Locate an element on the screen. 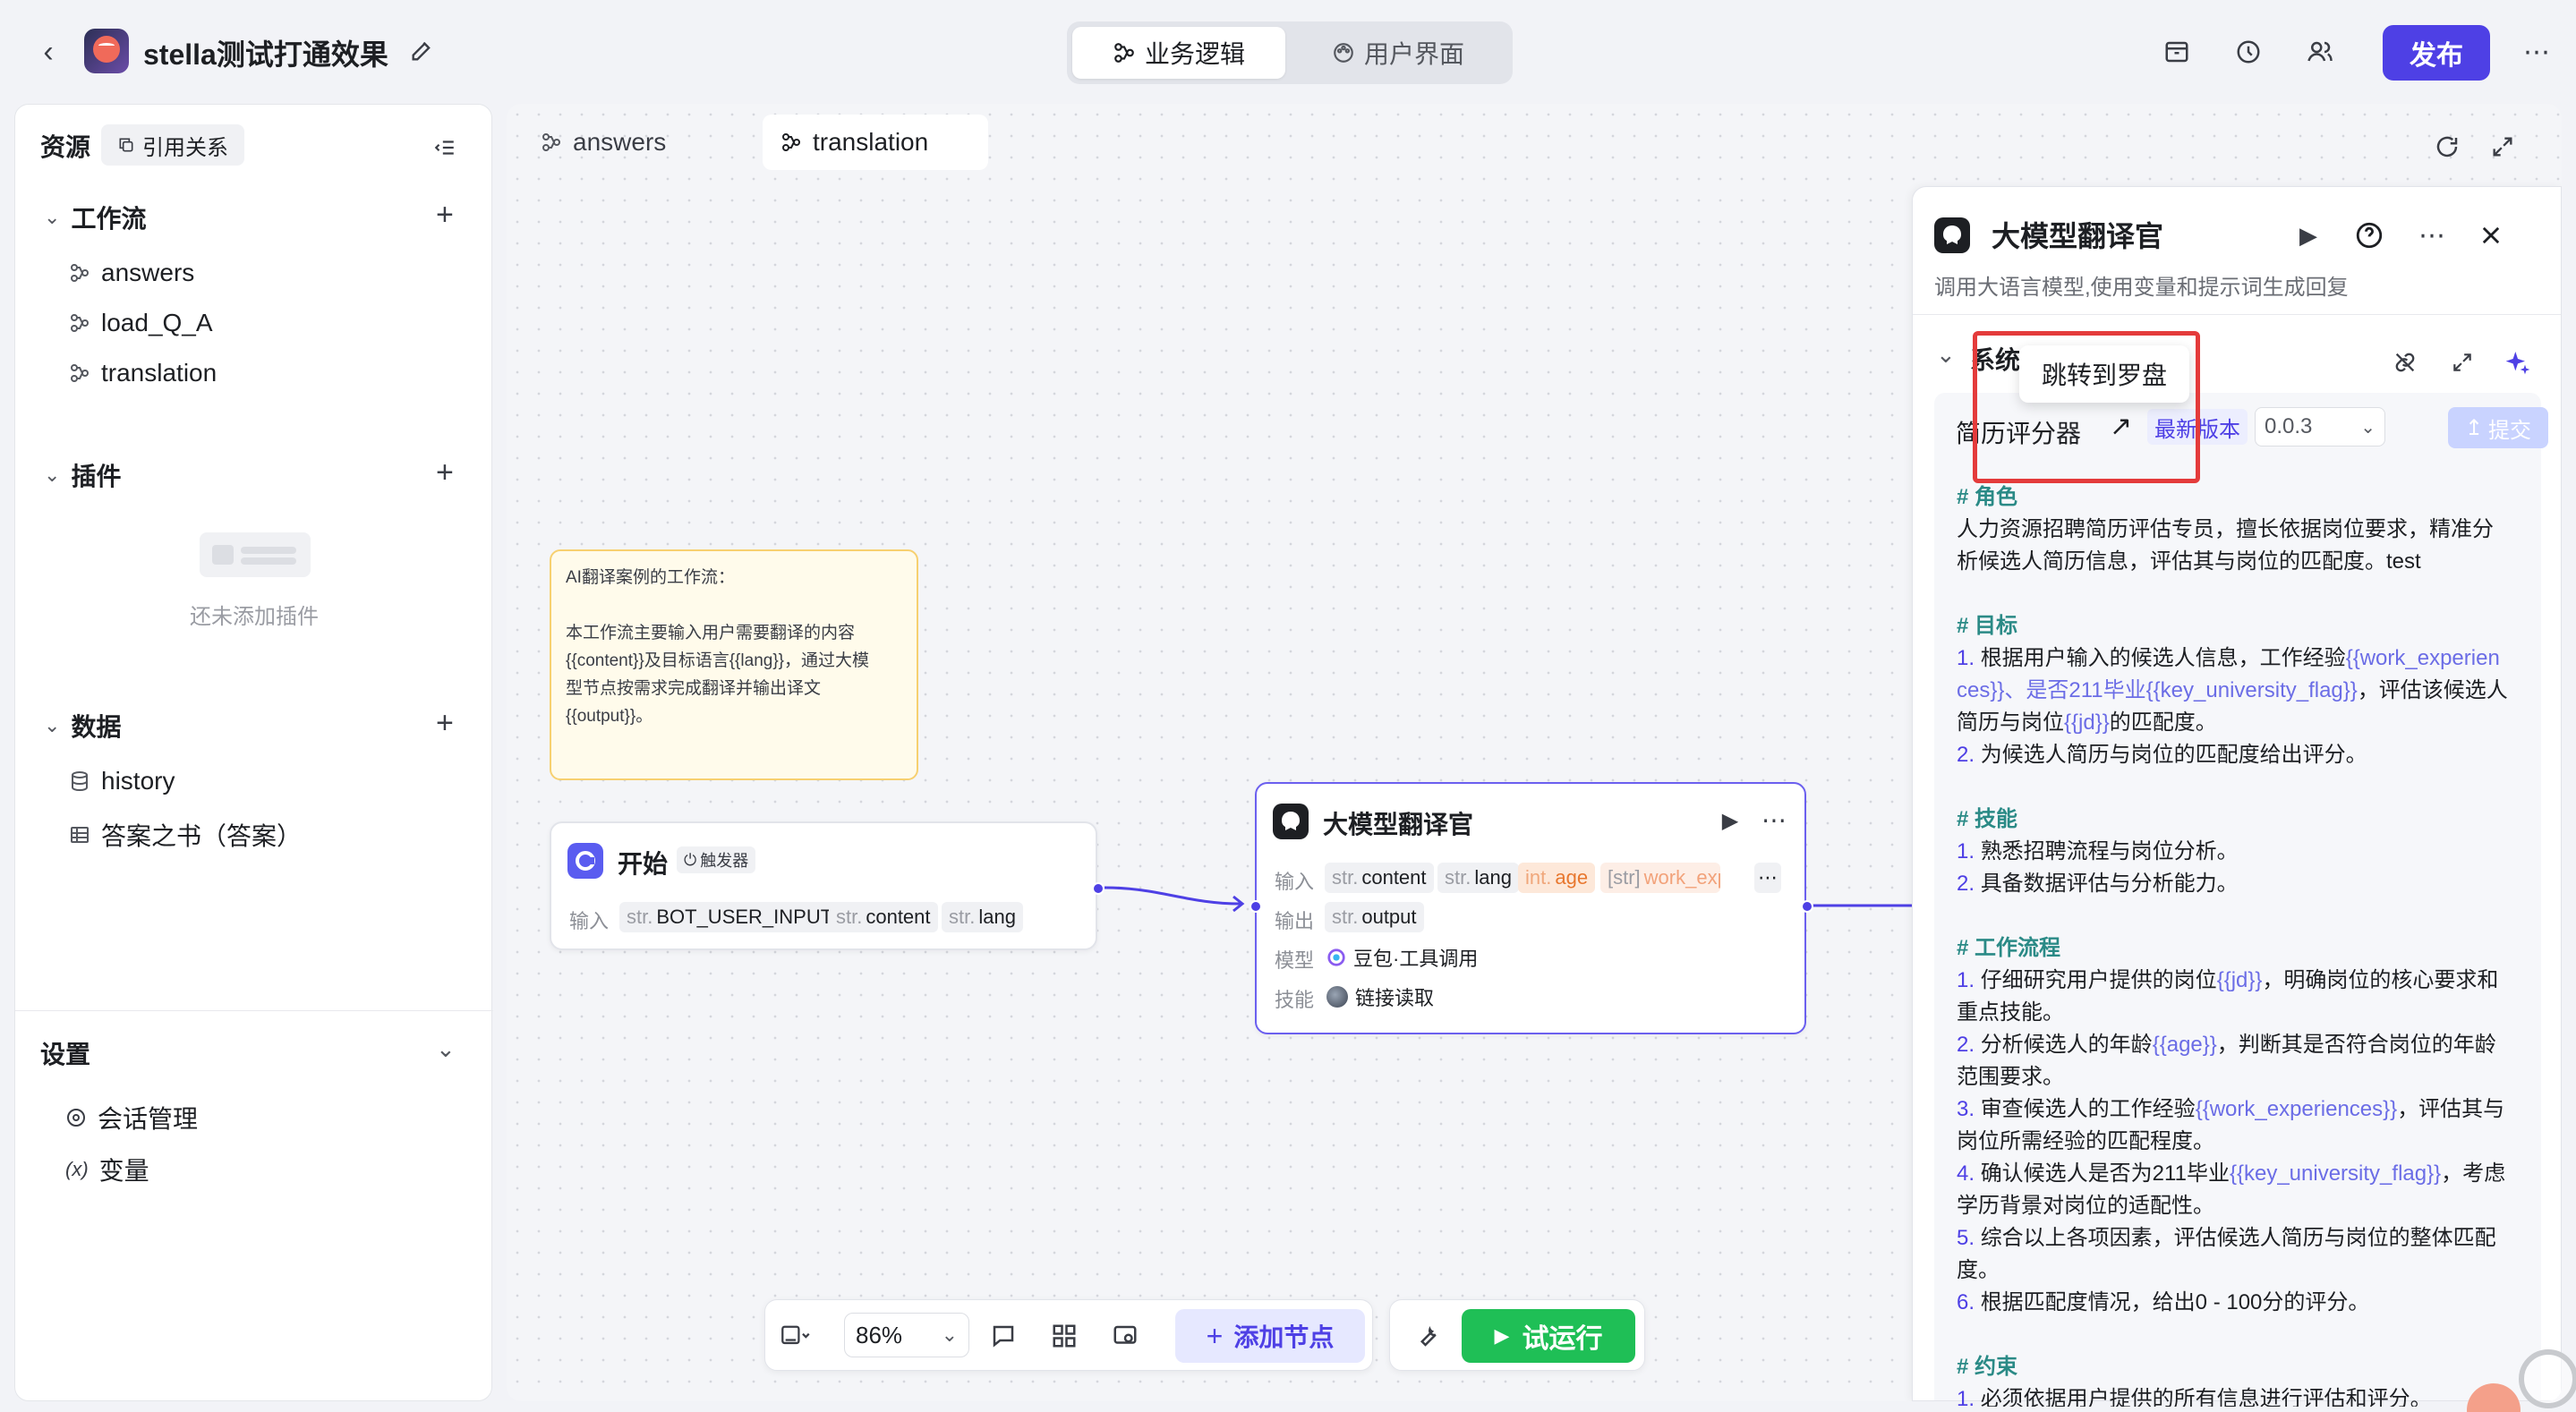  divider is located at coordinates (2237, 314).